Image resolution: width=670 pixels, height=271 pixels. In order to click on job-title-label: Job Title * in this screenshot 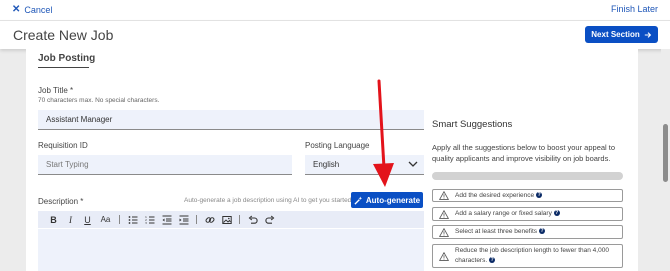, I will do `click(56, 90)`.